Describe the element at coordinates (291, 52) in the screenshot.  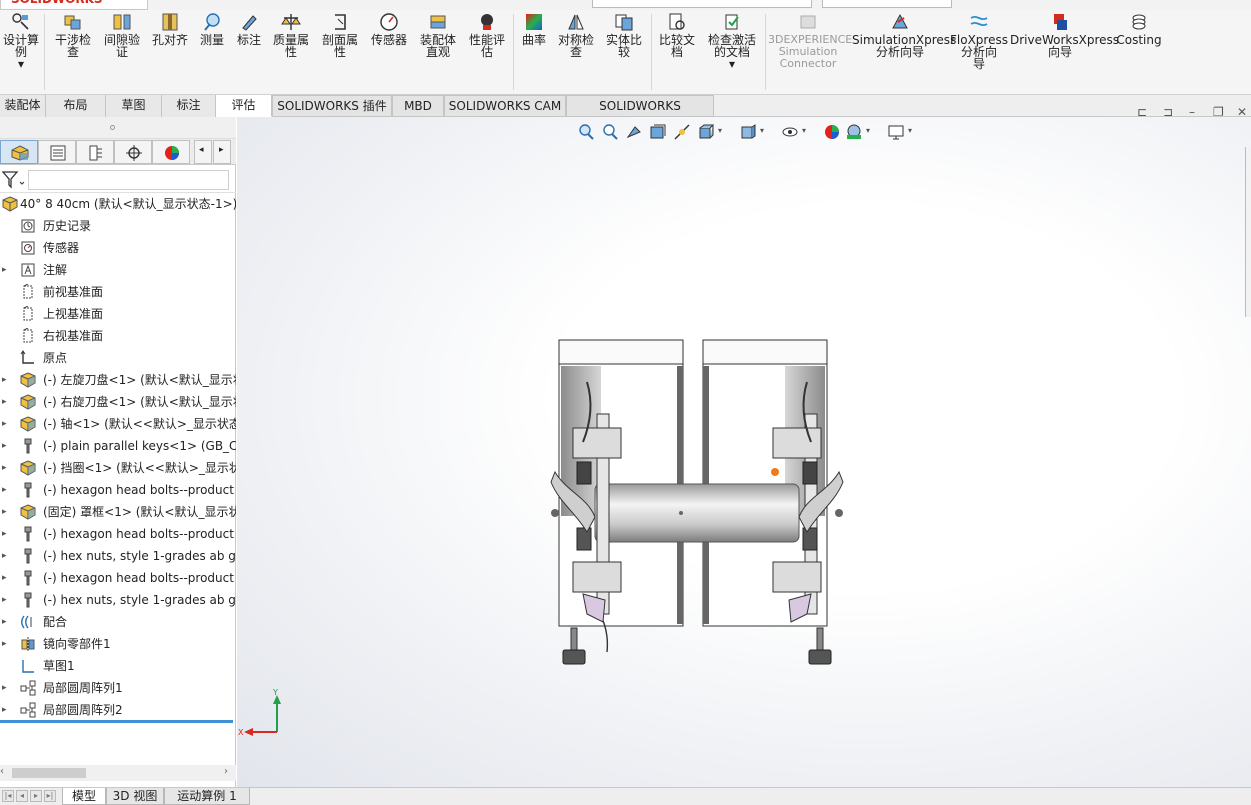
I see `mass-properties-button: 质量属 性` at that location.